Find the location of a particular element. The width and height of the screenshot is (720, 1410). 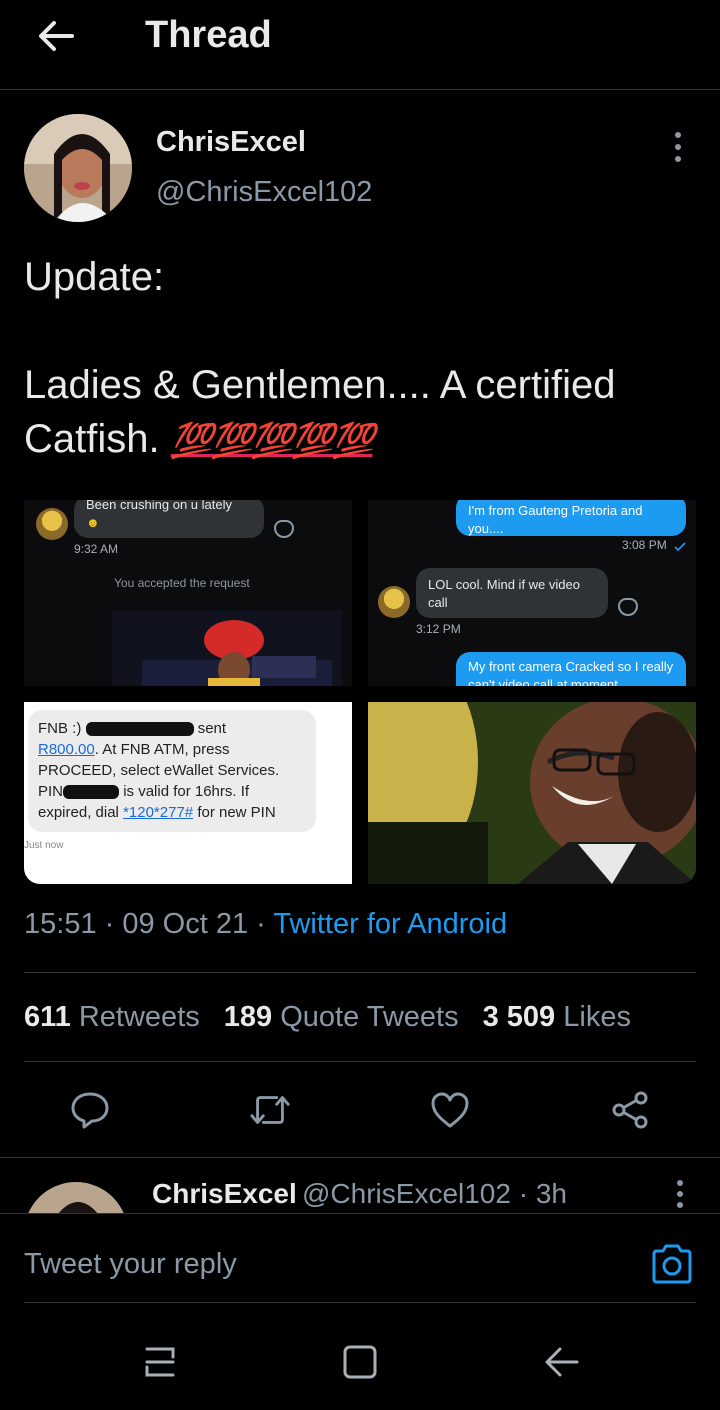

like-icon is located at coordinates (450, 1110).